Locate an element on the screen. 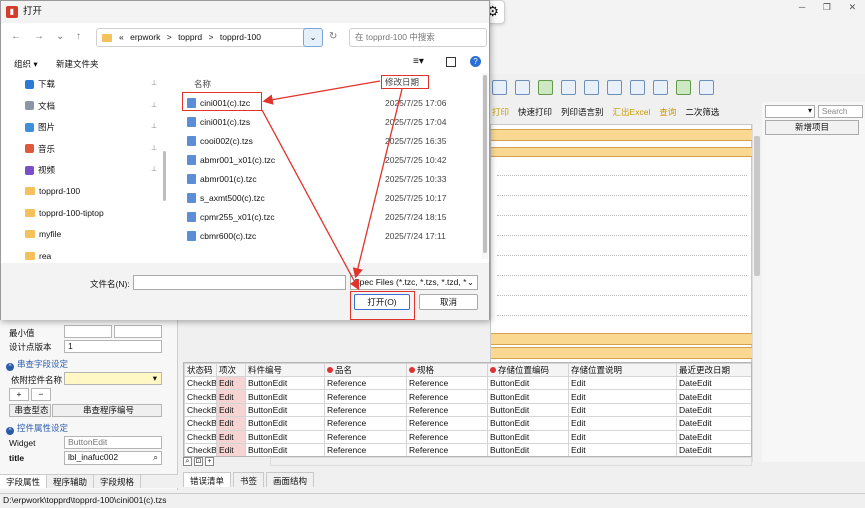 The image size is (865, 508). file-row: abmr001_x01(c).tzc 2025/7/25 10:42 is located at coordinates (331, 160).